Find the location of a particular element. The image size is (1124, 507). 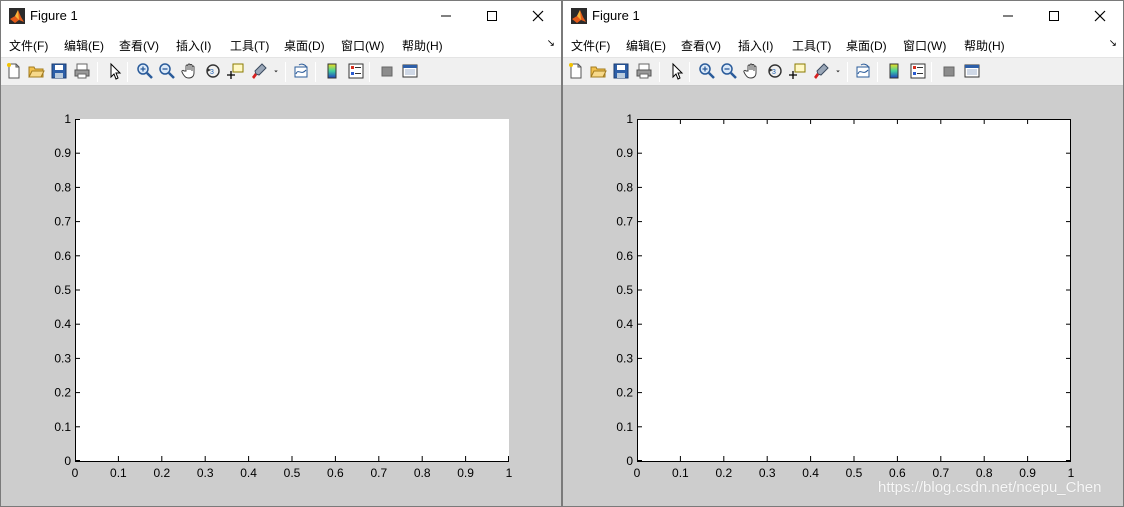

y-tick-label: 0.5 is located at coordinates (62, 290).